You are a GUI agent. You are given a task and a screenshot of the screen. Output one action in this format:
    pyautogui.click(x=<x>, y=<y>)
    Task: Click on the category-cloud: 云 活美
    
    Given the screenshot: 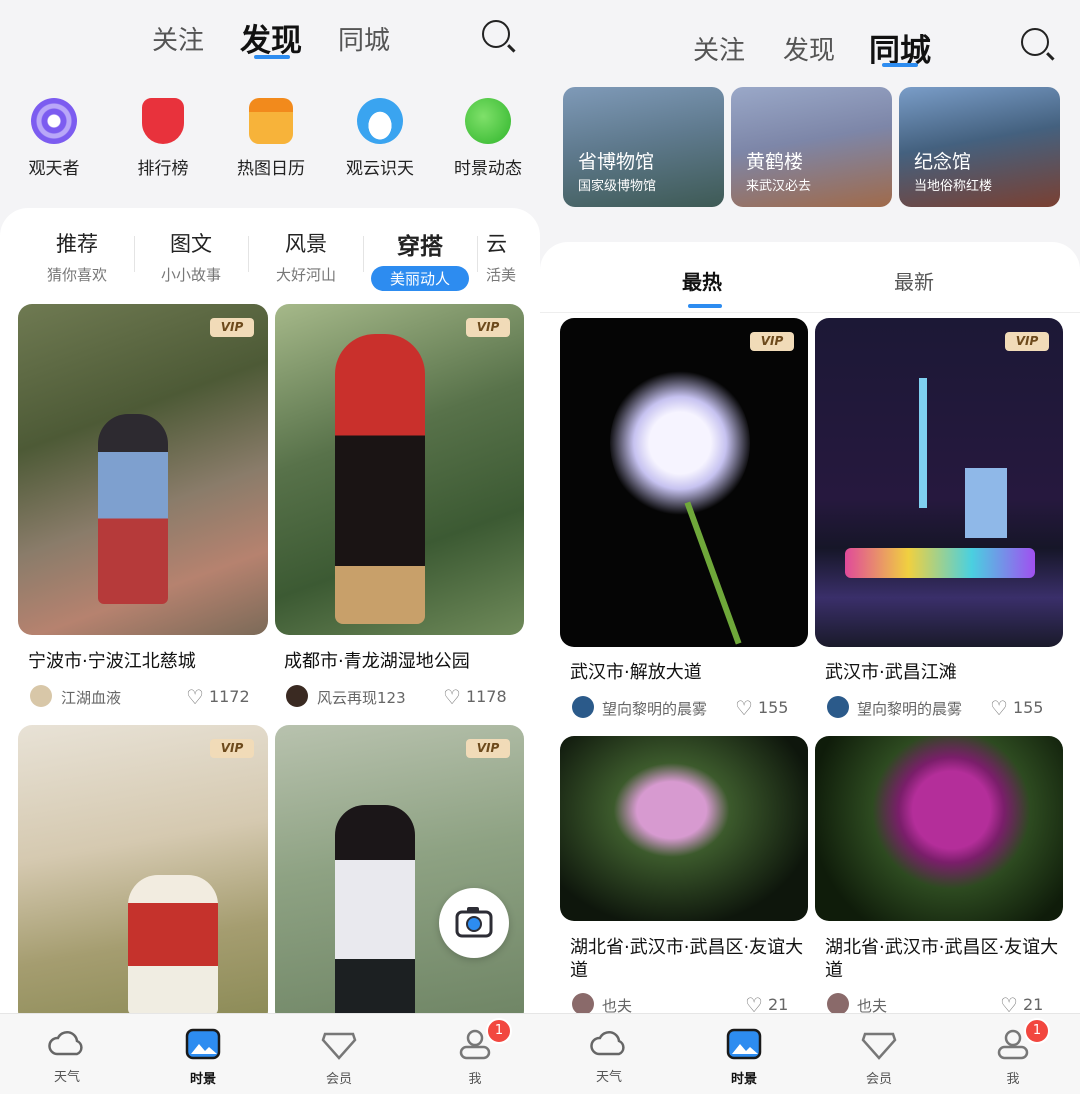 What is the action you would take?
    pyautogui.click(x=506, y=256)
    